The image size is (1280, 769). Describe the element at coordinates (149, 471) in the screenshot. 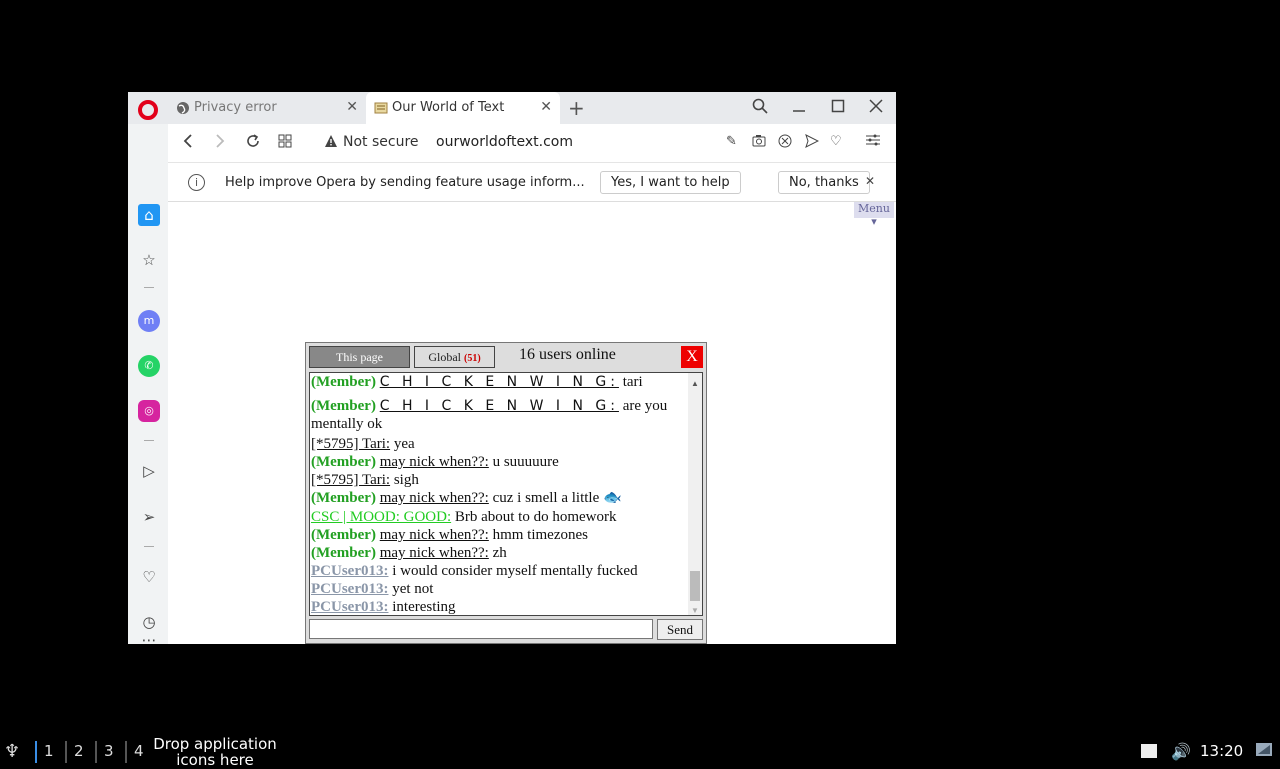

I see `player-icon: ▷` at that location.